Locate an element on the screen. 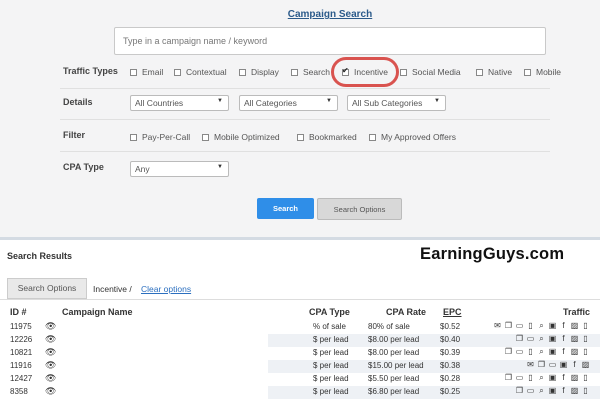 The height and width of the screenshot is (413, 600). column-header-cpa-rate: CPA Rate is located at coordinates (406, 312).